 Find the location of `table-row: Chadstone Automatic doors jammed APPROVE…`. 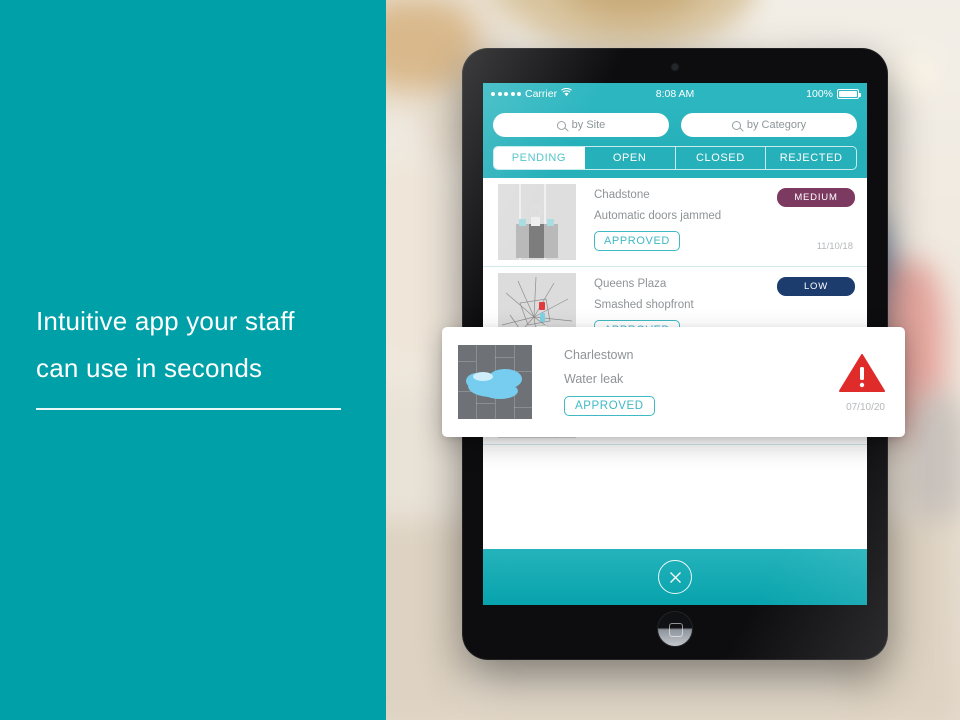

table-row: Chadstone Automatic doors jammed APPROVE… is located at coordinates (675, 222).